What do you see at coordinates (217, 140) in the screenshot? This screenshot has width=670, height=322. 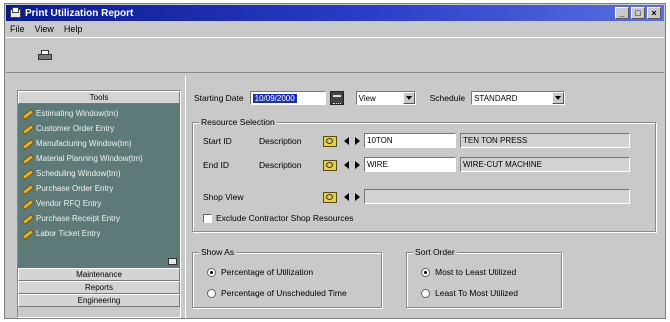 I see `start-id-label: Start ID` at bounding box center [217, 140].